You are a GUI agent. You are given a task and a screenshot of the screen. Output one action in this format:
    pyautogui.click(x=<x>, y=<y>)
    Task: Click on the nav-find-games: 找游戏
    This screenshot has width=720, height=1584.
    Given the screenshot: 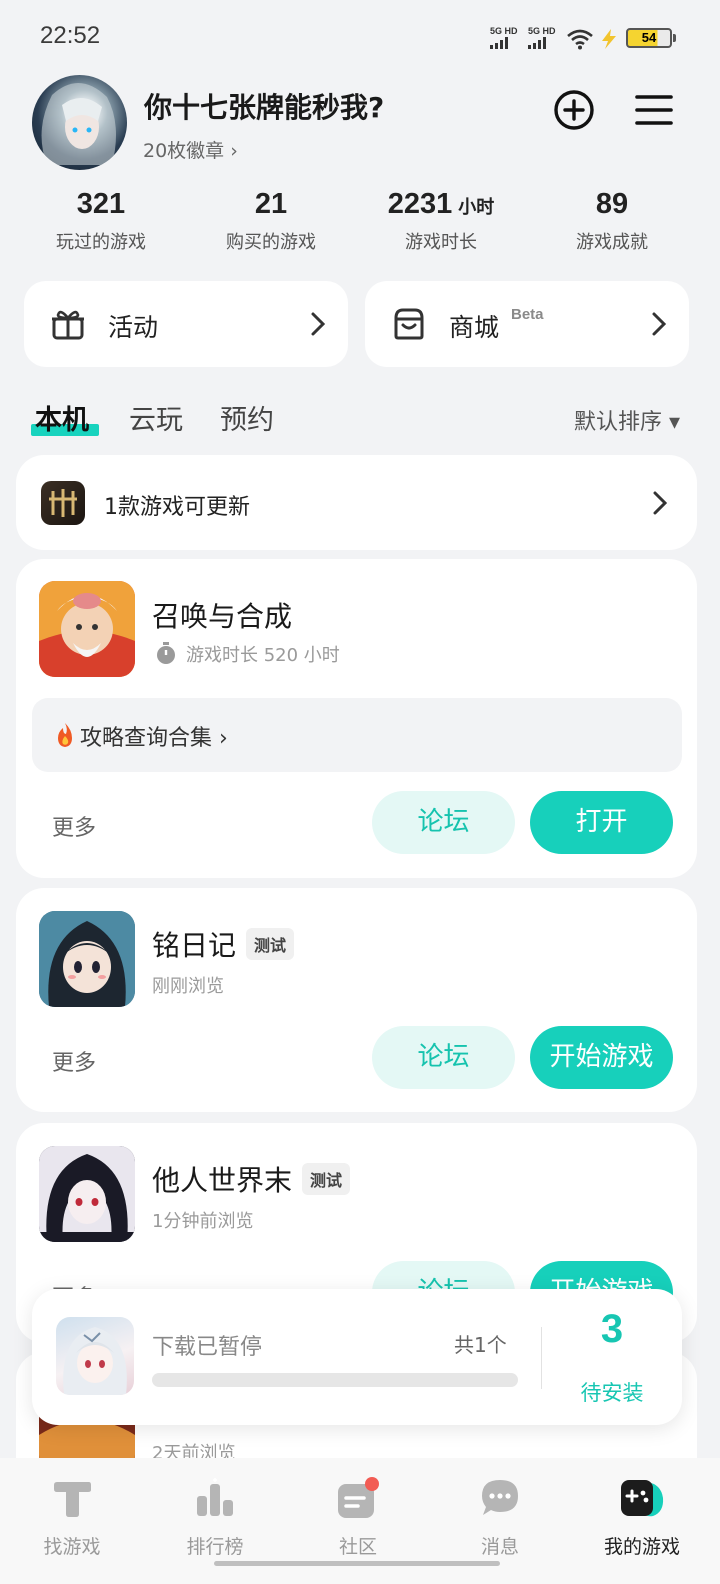 What is the action you would take?
    pyautogui.click(x=72, y=1521)
    